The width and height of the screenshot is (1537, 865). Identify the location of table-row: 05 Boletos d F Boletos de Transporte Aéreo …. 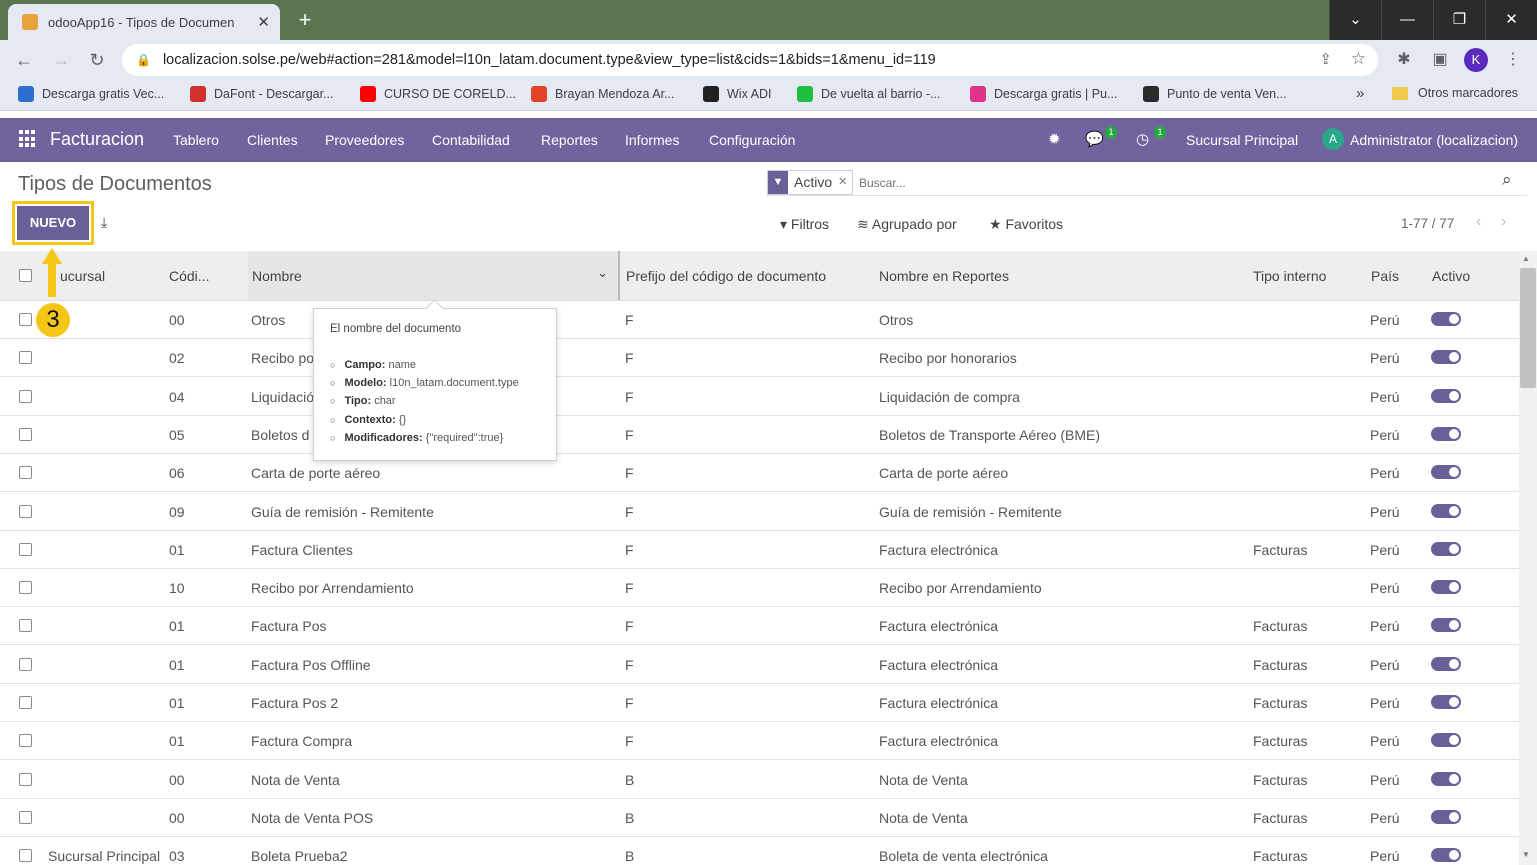
(759, 435).